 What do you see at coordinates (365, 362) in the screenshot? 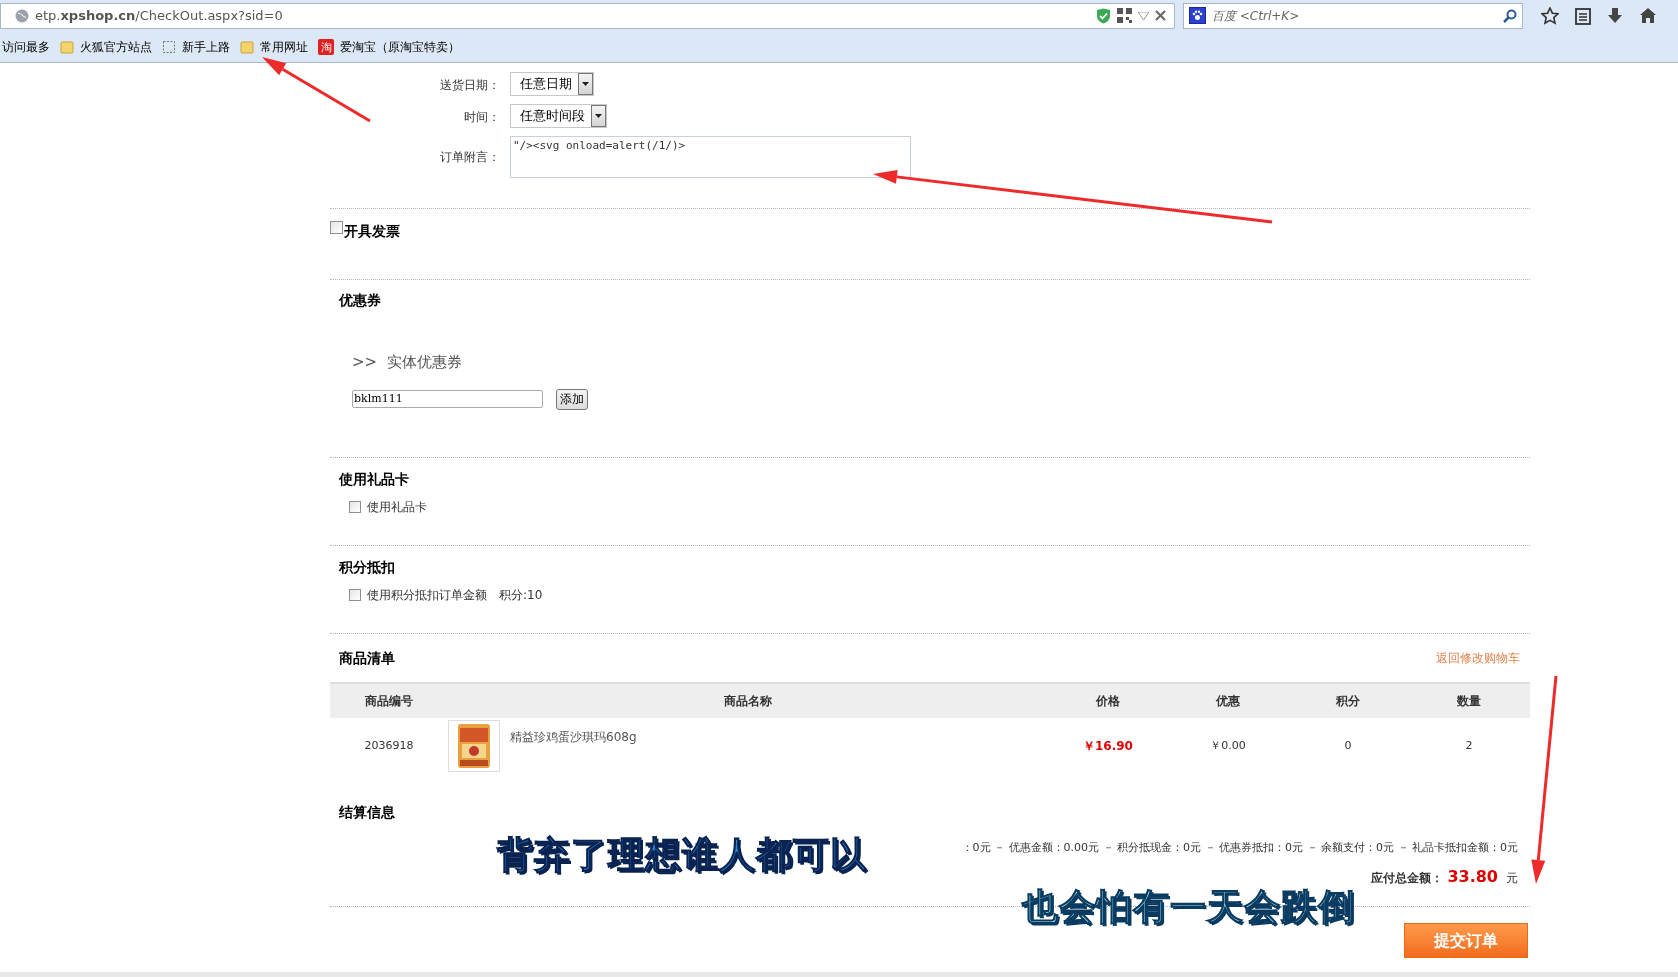
I see `chevron-marker: >>` at bounding box center [365, 362].